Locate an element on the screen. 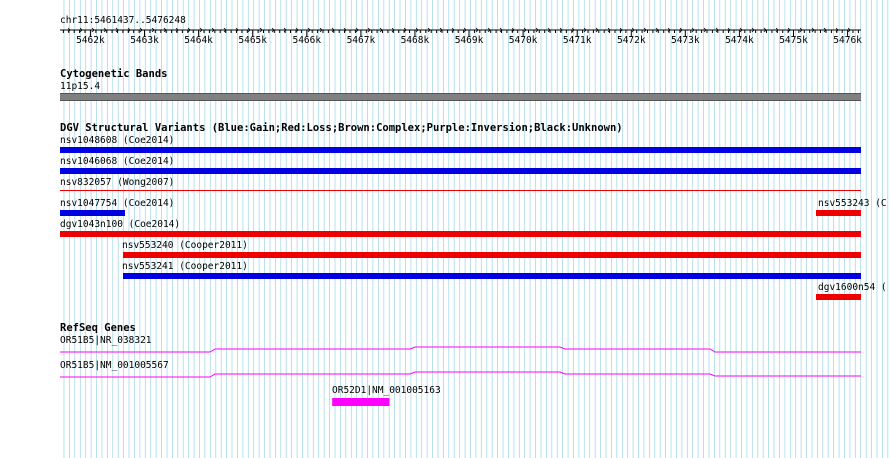 Image resolution: width=890 pixels, height=458 pixels. gene-models is located at coordinates (460, 376).